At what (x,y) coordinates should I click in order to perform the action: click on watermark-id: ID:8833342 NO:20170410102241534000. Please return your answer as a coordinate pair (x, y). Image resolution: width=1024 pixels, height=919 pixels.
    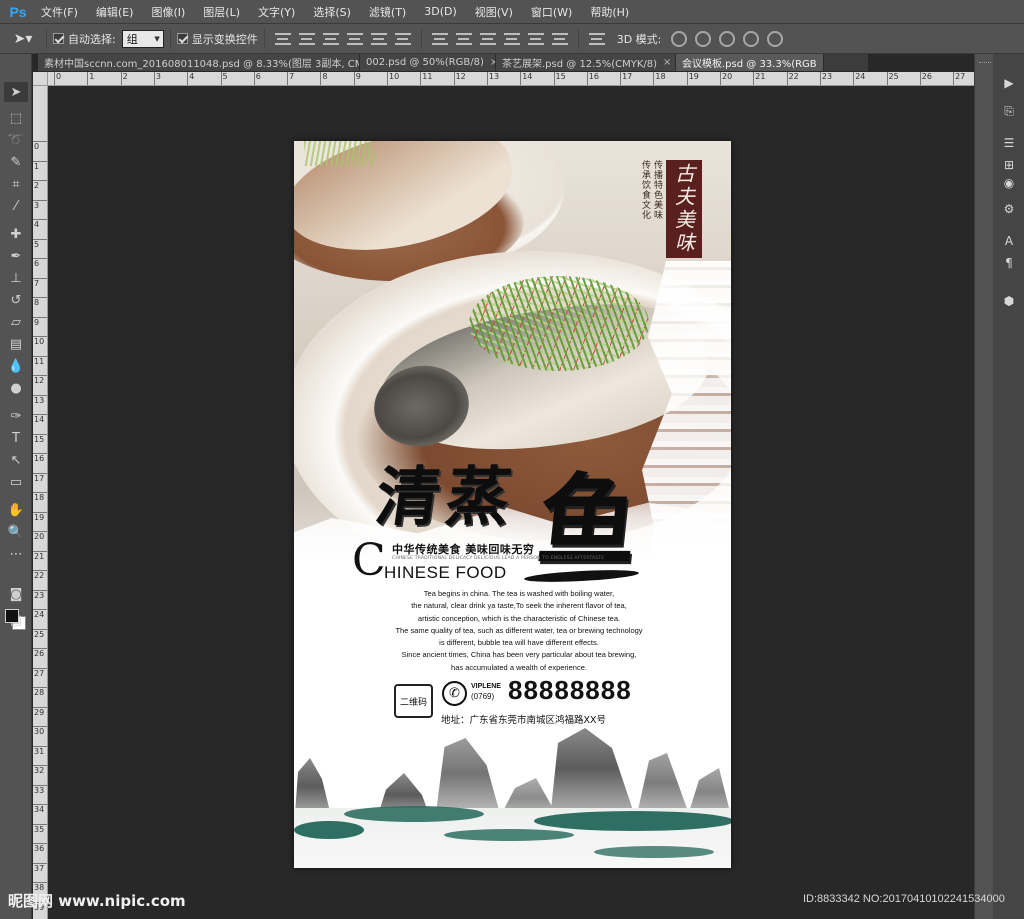
    Looking at the image, I should click on (904, 899).